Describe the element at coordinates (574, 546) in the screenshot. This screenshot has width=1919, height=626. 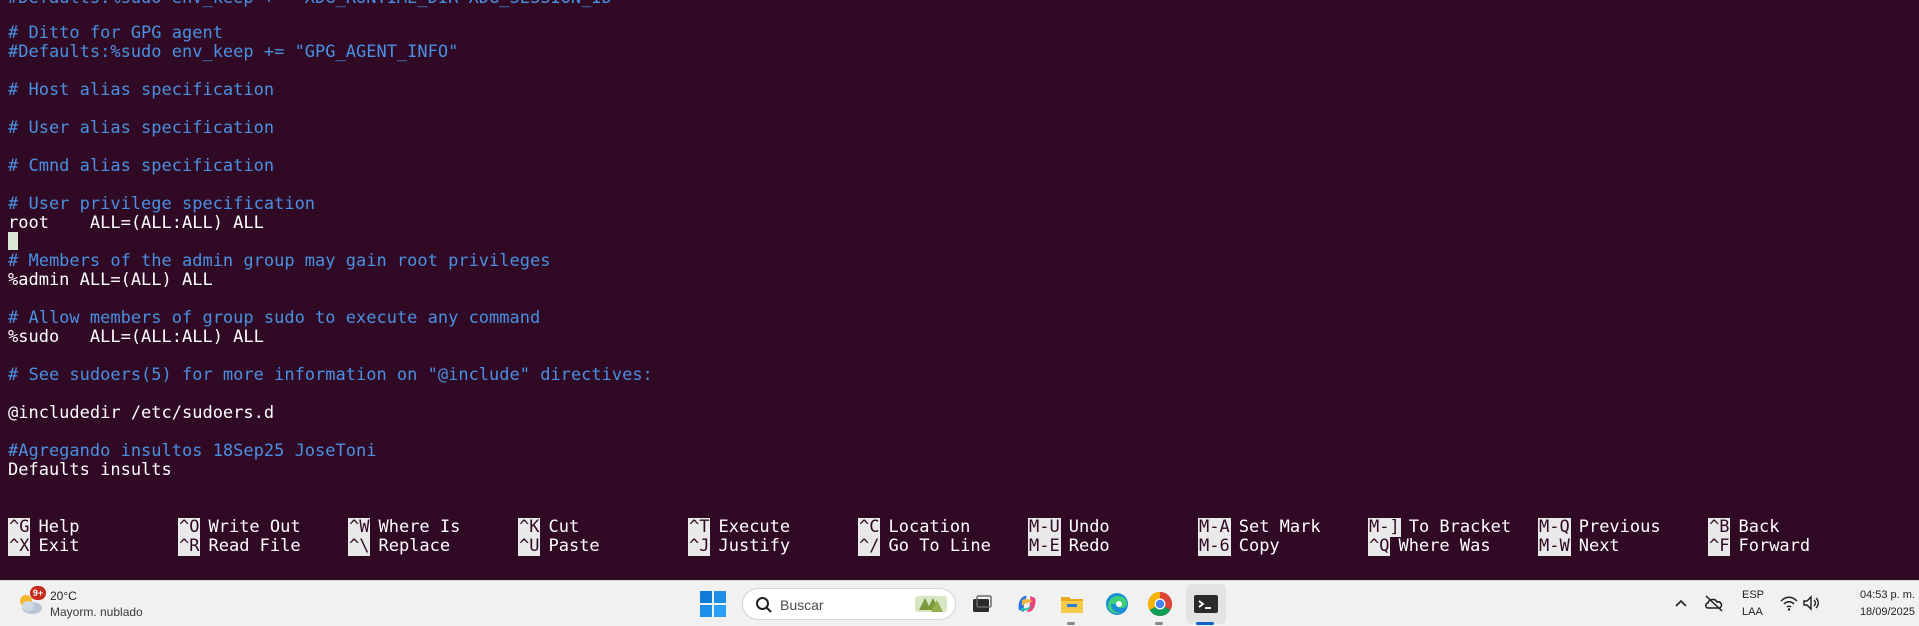
I see `shortcut-label: Paste` at that location.